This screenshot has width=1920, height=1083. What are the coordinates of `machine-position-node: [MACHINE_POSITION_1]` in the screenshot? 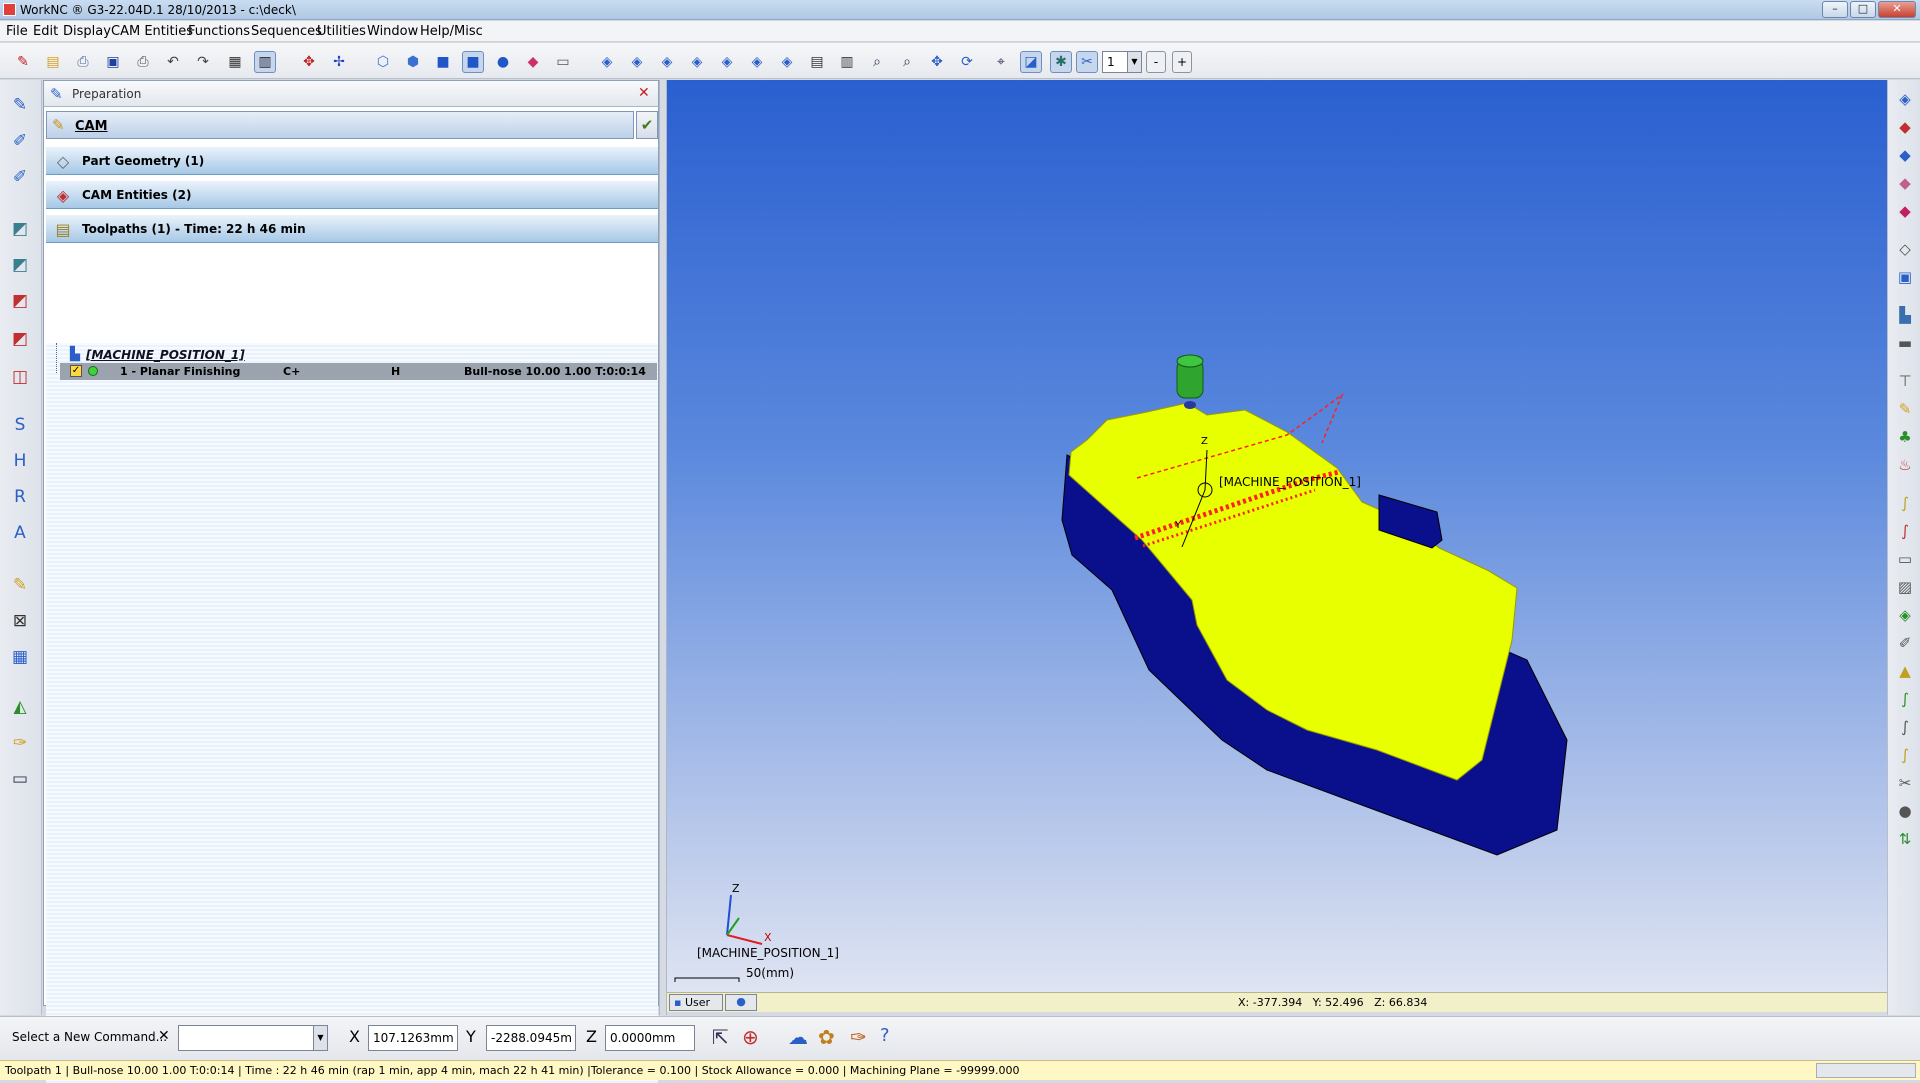 It's located at (165, 355).